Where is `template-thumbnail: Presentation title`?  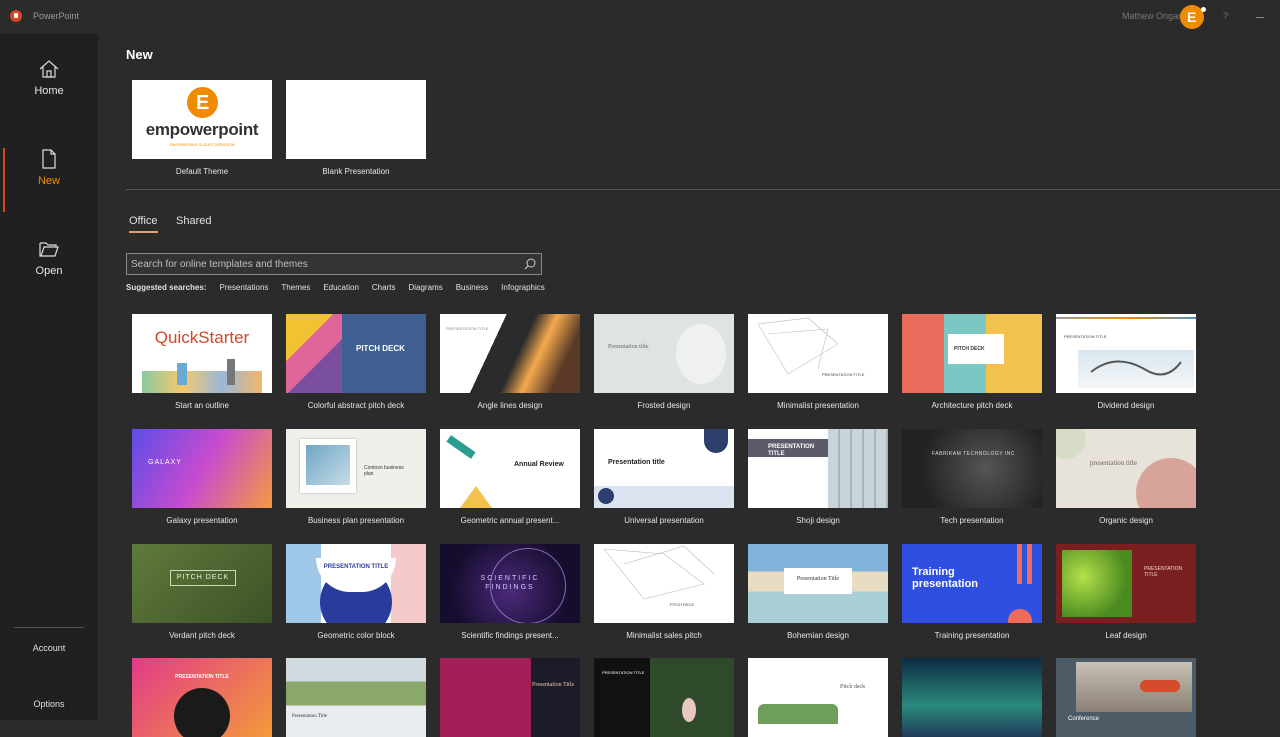
template-thumbnail: Presentation title is located at coordinates (664, 353).